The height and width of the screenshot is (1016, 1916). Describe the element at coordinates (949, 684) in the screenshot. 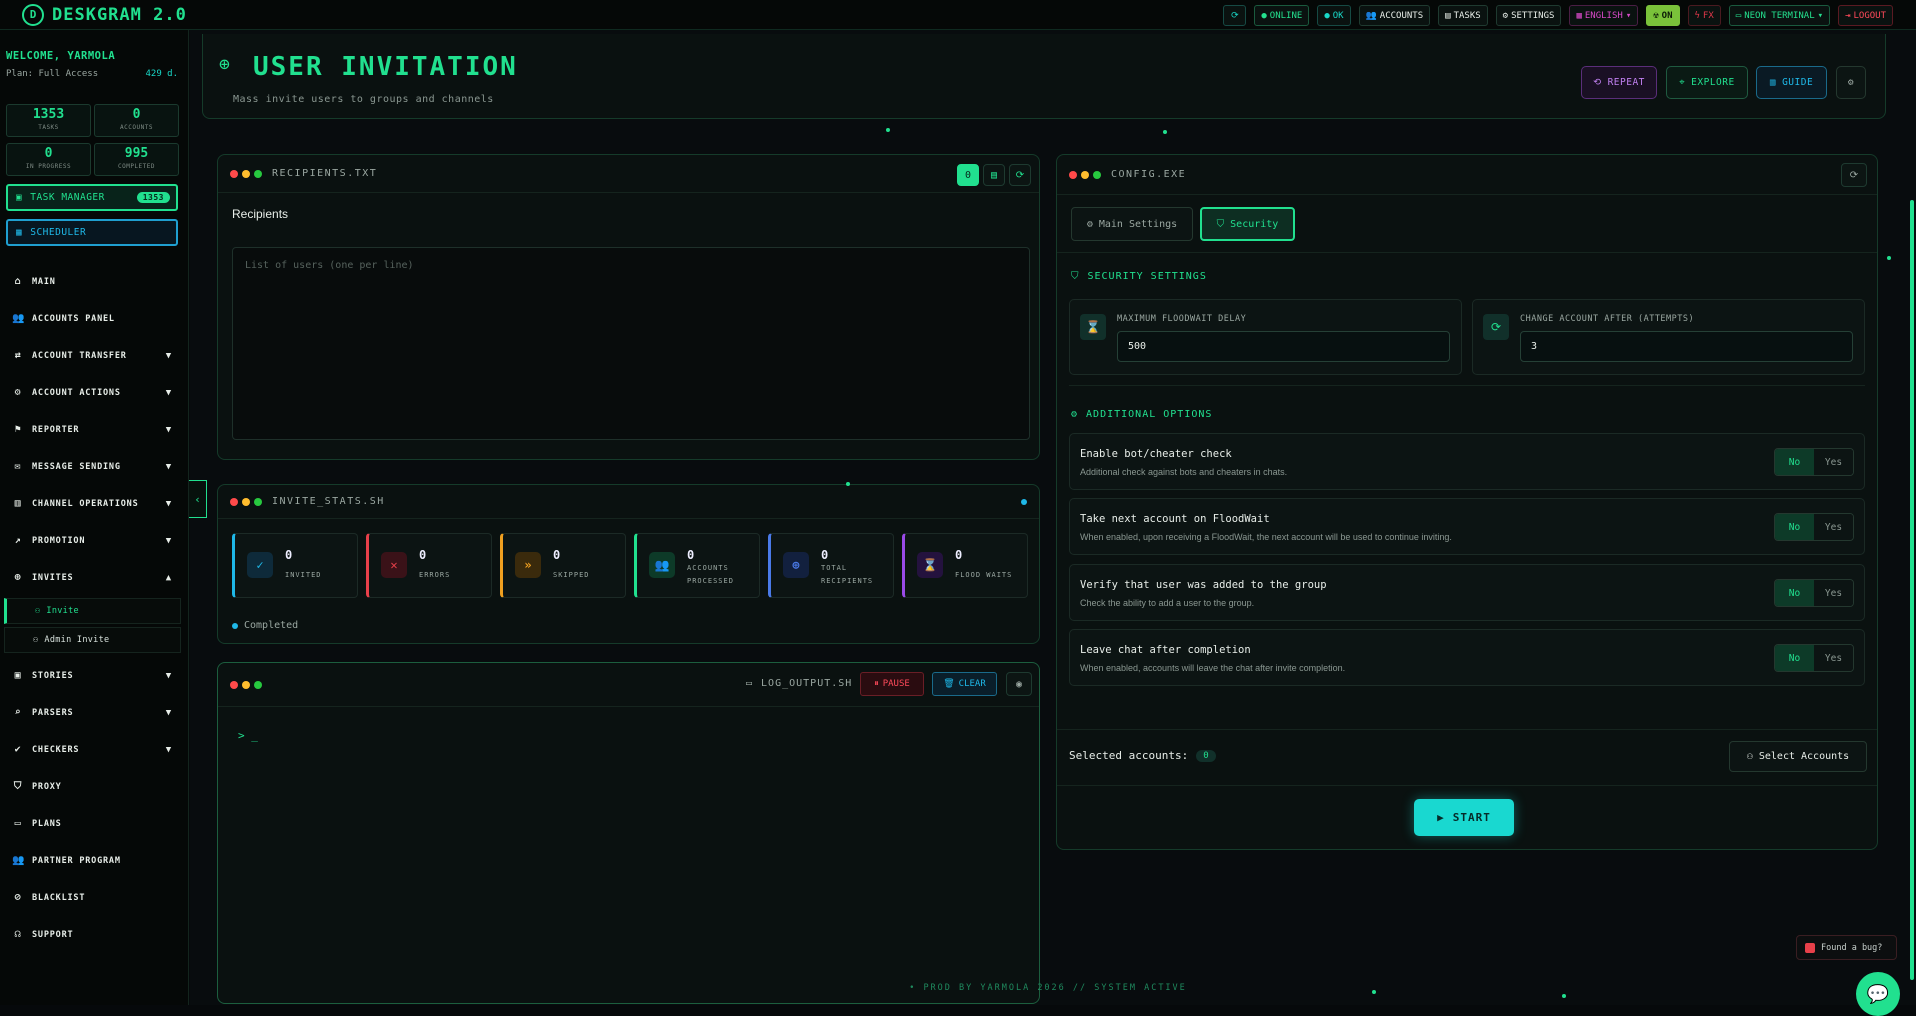

I see `trash-icon: 🗑` at that location.